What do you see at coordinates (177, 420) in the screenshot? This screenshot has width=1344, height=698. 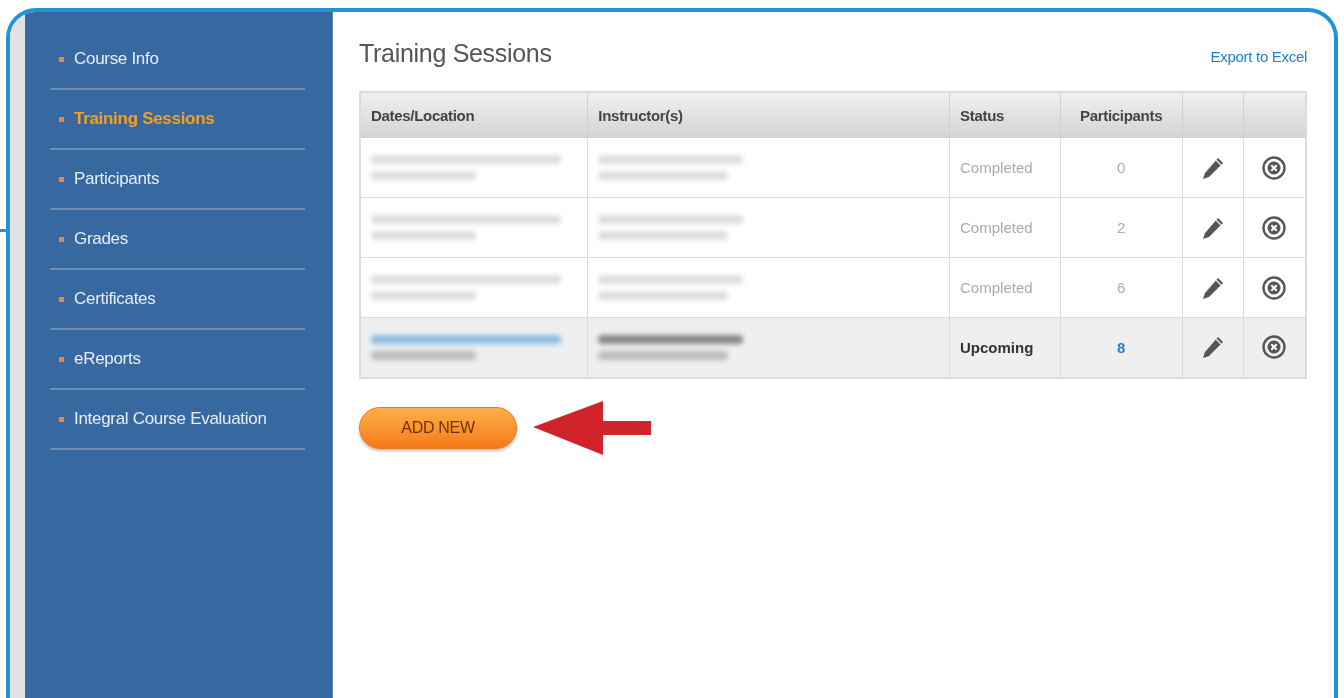 I see `sidebar-item: Integral Course Evaluation` at bounding box center [177, 420].